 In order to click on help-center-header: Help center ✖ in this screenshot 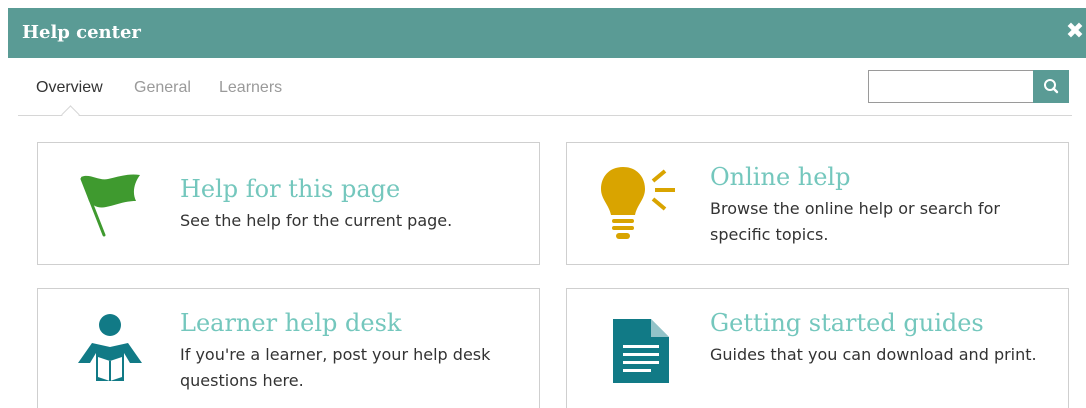, I will do `click(547, 33)`.